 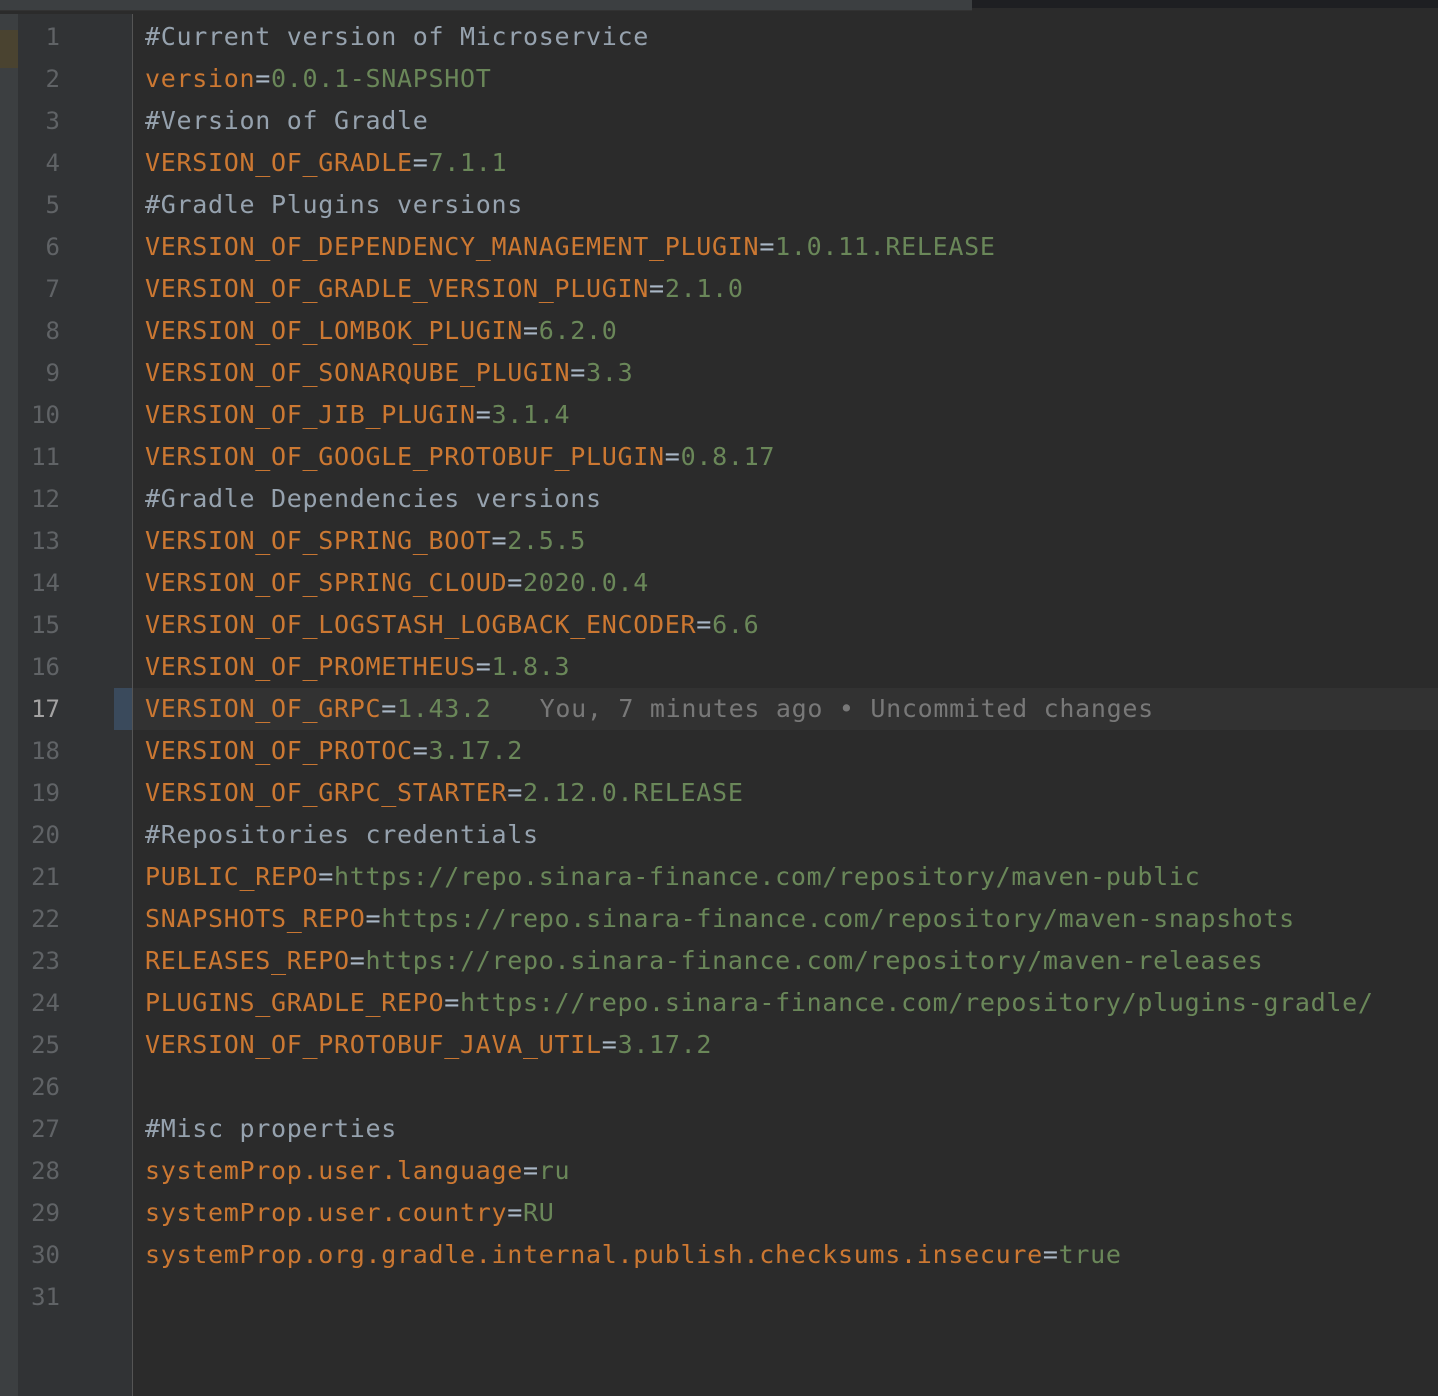 What do you see at coordinates (232, 876) in the screenshot?
I see `property-key: PUBLIC_REPO` at bounding box center [232, 876].